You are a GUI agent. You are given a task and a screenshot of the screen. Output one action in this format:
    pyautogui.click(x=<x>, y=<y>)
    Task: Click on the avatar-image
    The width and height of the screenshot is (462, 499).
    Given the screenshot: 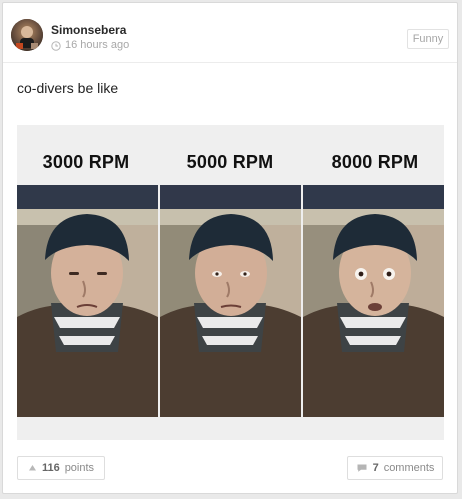 What is the action you would take?
    pyautogui.click(x=27, y=35)
    